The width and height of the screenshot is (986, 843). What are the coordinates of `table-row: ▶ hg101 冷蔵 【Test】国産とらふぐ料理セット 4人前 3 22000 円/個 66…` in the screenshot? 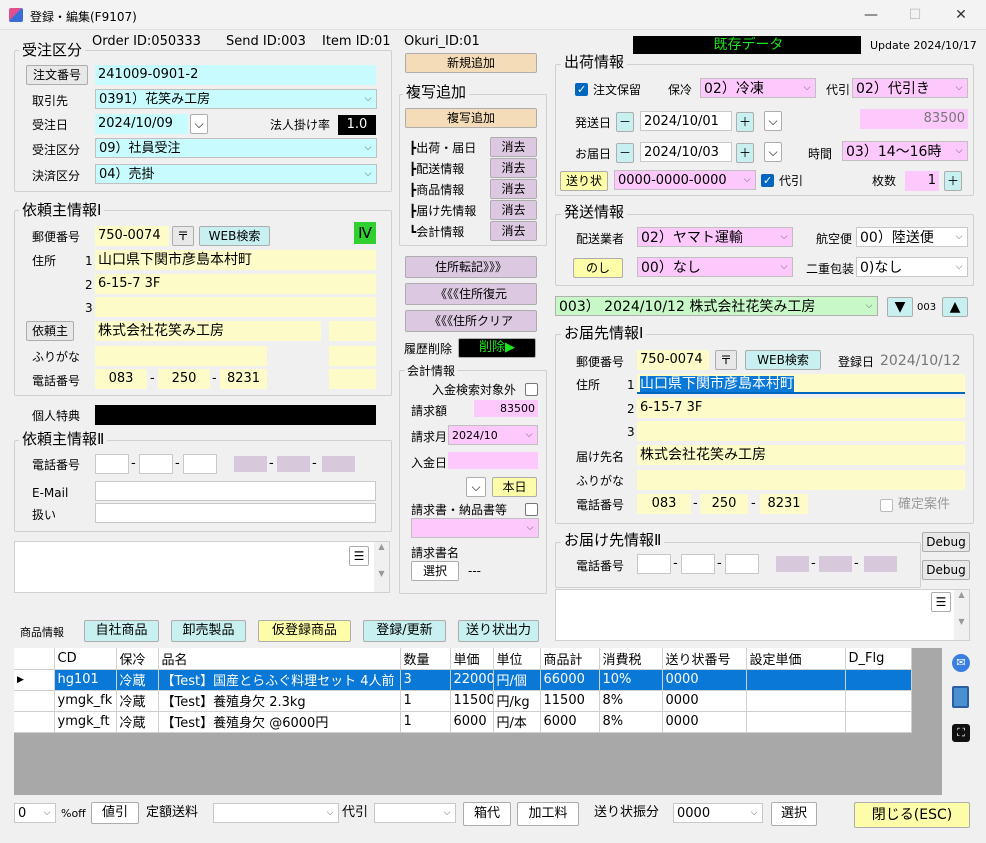 It's located at (463, 680).